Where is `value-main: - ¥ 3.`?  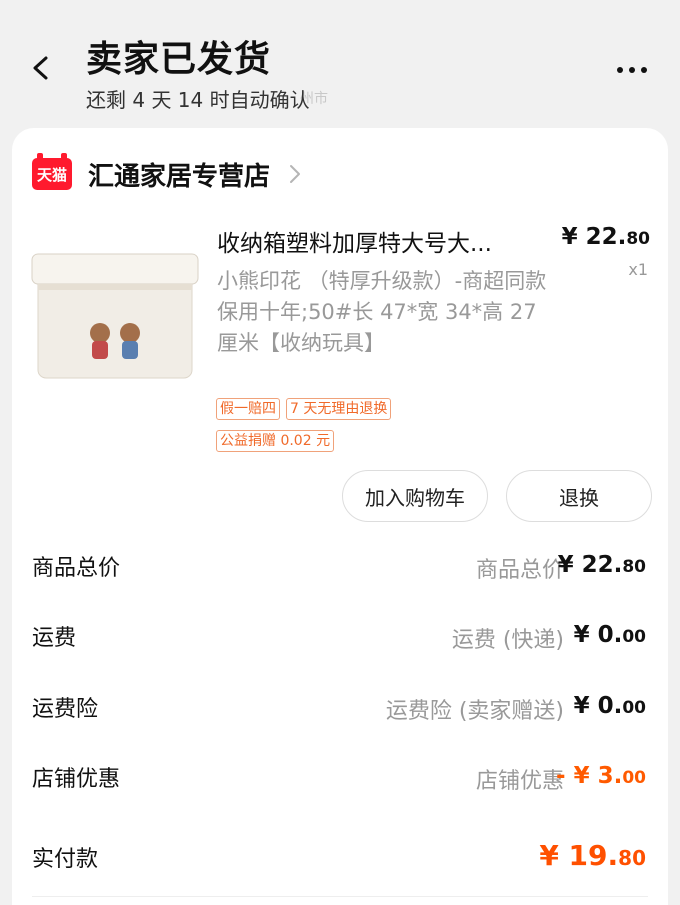 value-main: - ¥ 3. is located at coordinates (589, 776).